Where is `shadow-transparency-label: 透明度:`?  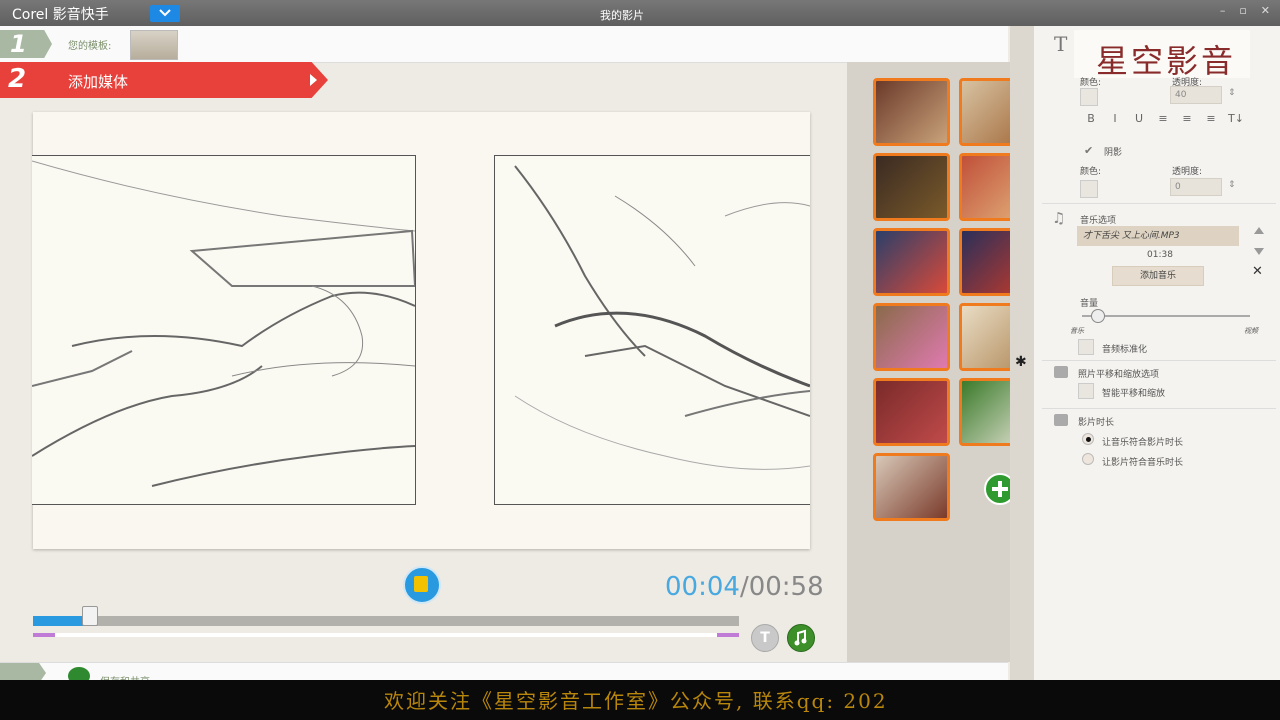 shadow-transparency-label: 透明度: is located at coordinates (1187, 172).